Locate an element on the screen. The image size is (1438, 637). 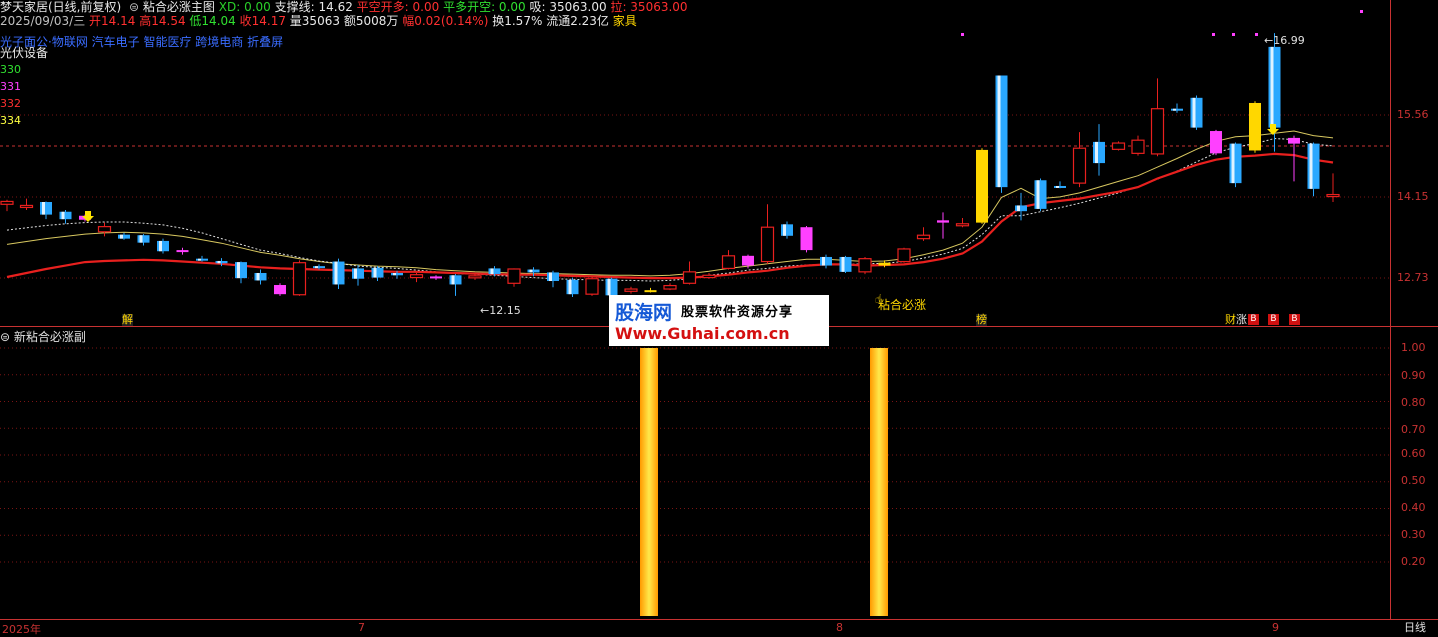
sector-label: 光伏设备 is located at coordinates (24, 53).